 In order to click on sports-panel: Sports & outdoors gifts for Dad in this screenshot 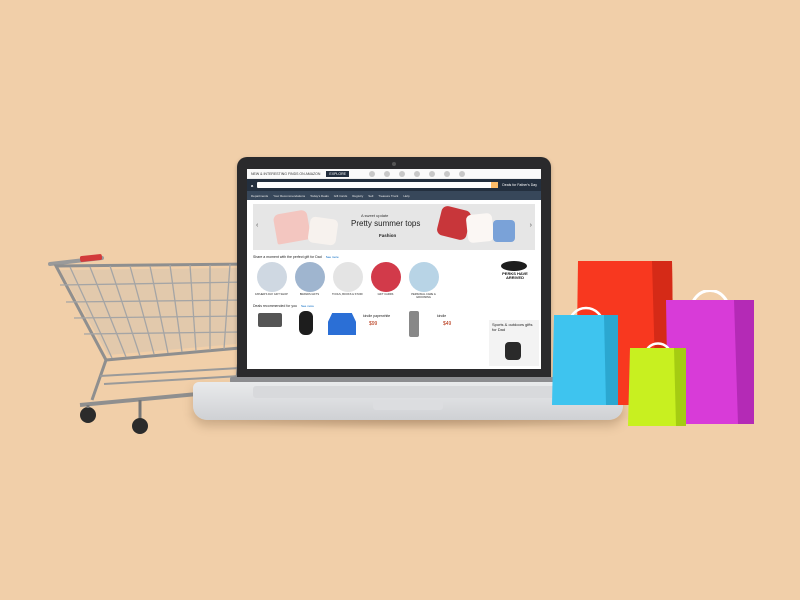, I will do `click(514, 343)`.